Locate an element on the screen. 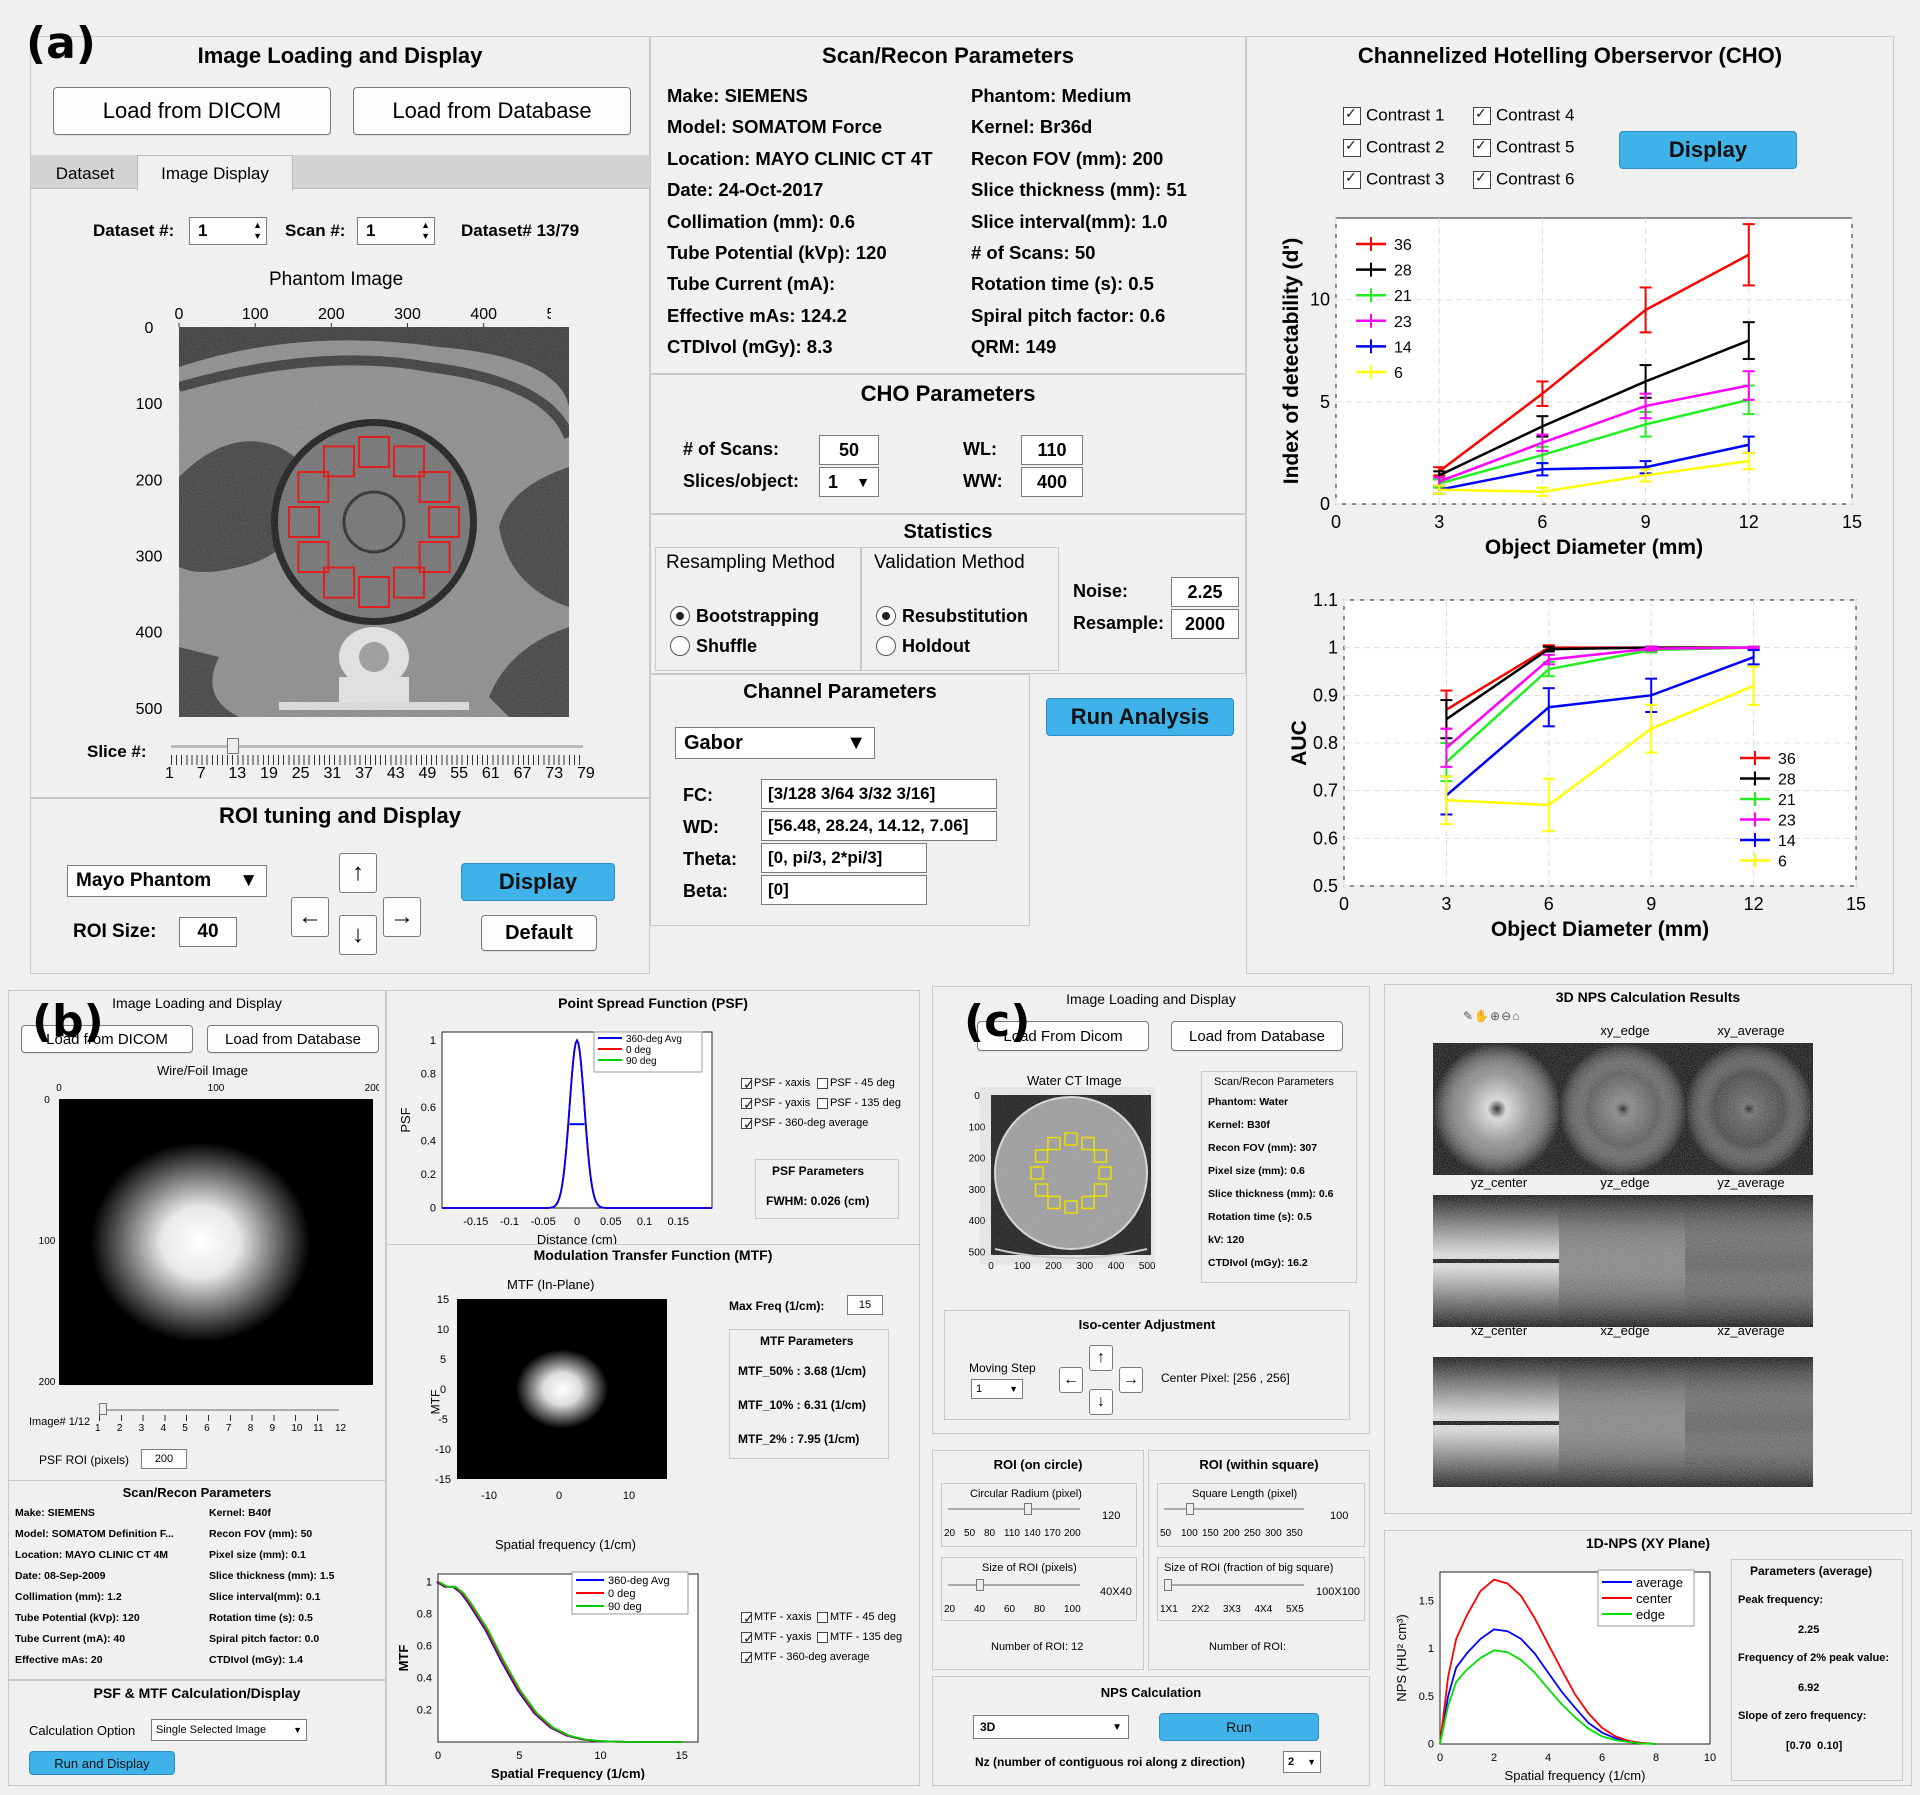 The height and width of the screenshot is (1795, 1920). plot-checkbox: PSF - yaxis is located at coordinates (775, 1104).